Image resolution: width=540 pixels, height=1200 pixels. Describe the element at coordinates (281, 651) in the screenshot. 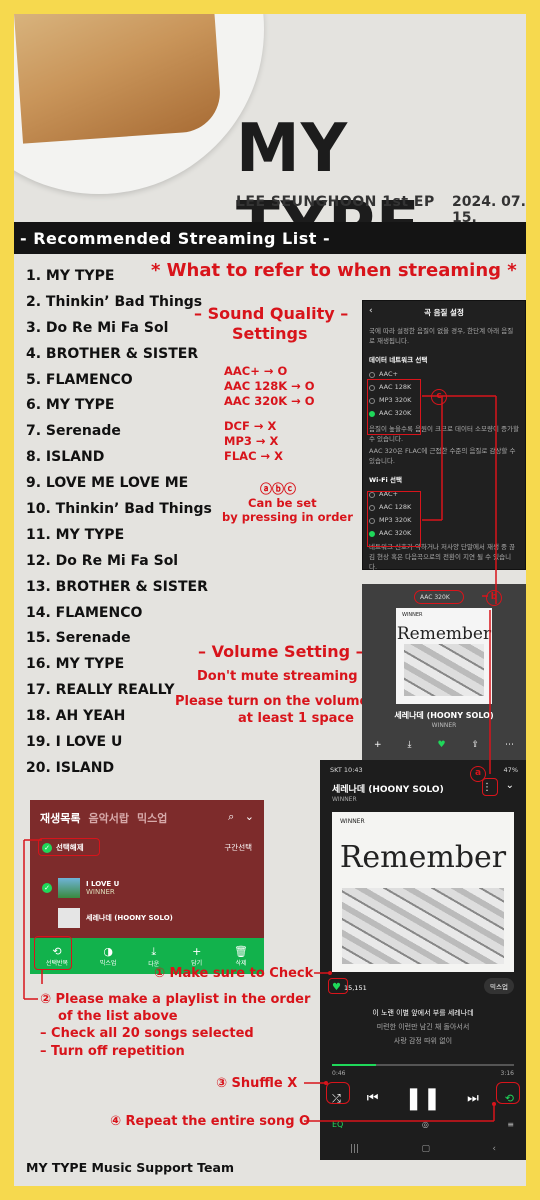

I see `volume-heading: – Volume Setting –` at that location.